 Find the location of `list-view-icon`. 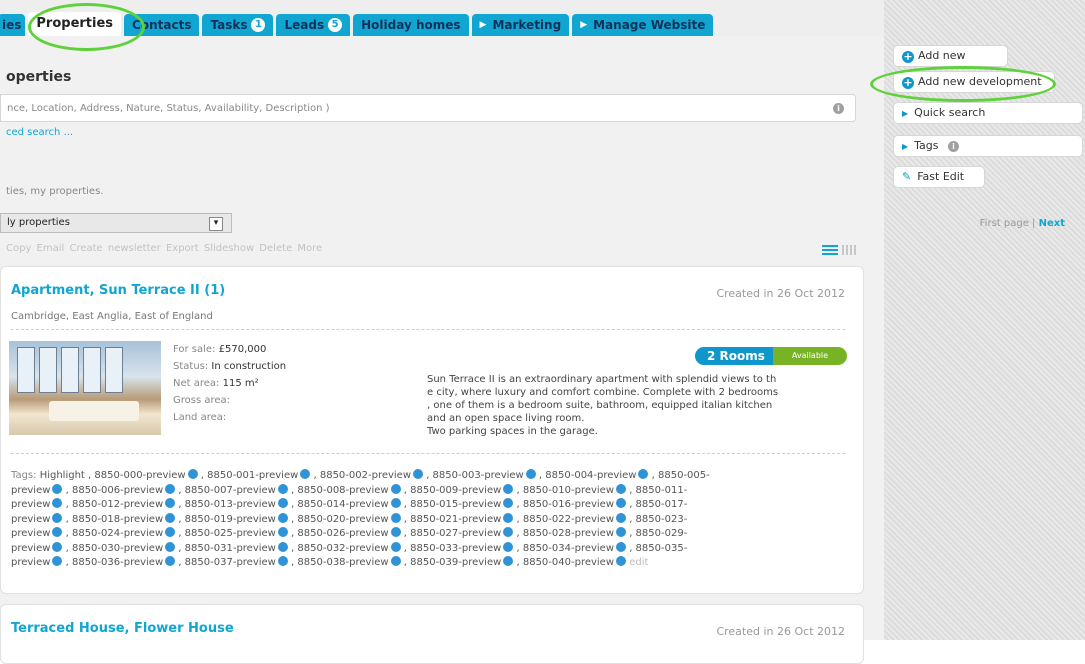

list-view-icon is located at coordinates (830, 250).